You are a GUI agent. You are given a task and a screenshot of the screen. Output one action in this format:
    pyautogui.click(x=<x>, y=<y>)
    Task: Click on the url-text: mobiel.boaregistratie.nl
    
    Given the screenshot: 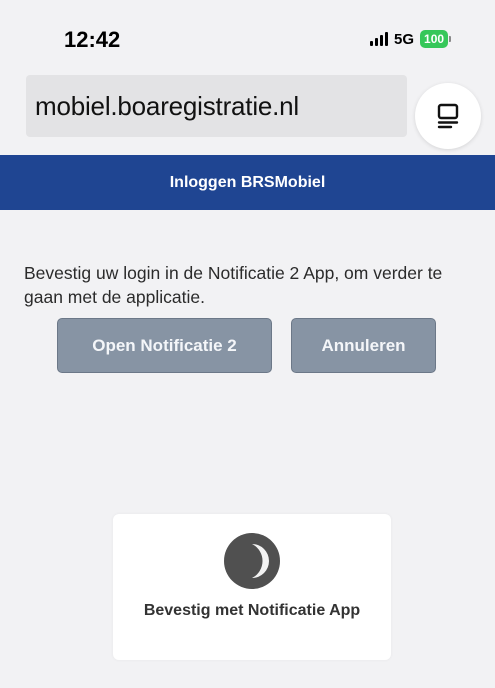 What is the action you would take?
    pyautogui.click(x=167, y=105)
    